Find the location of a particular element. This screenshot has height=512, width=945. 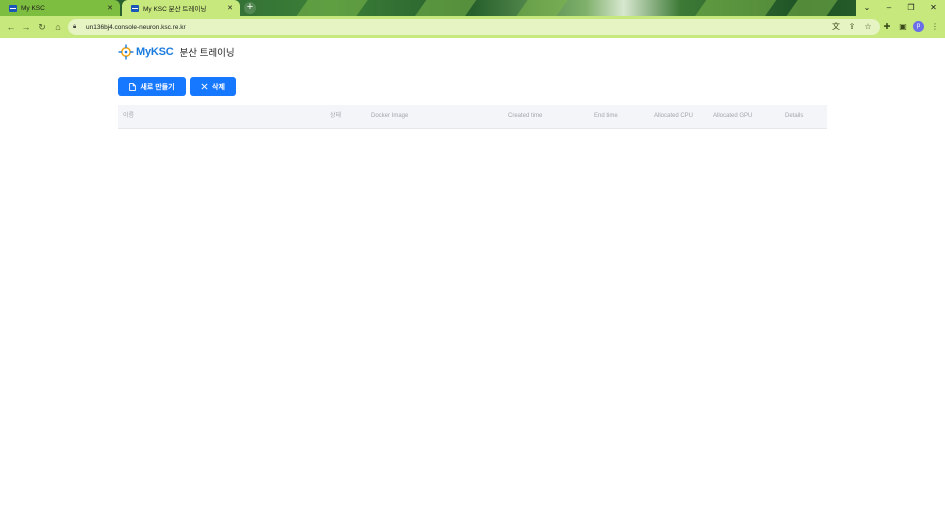

column-header-allocated-gpu: Allocated GPU is located at coordinates (732, 116).